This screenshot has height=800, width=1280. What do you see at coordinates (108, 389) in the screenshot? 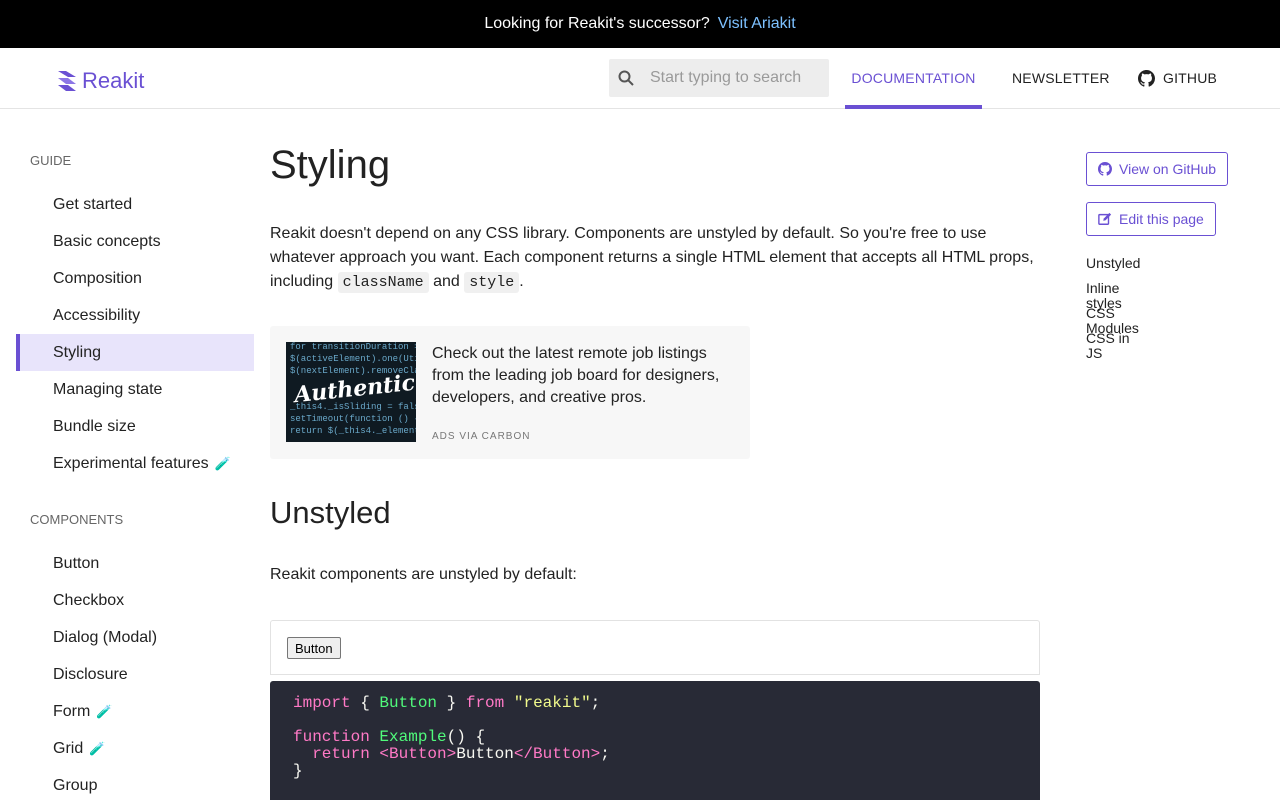
I see `sidebar-item-label: Managing state` at bounding box center [108, 389].